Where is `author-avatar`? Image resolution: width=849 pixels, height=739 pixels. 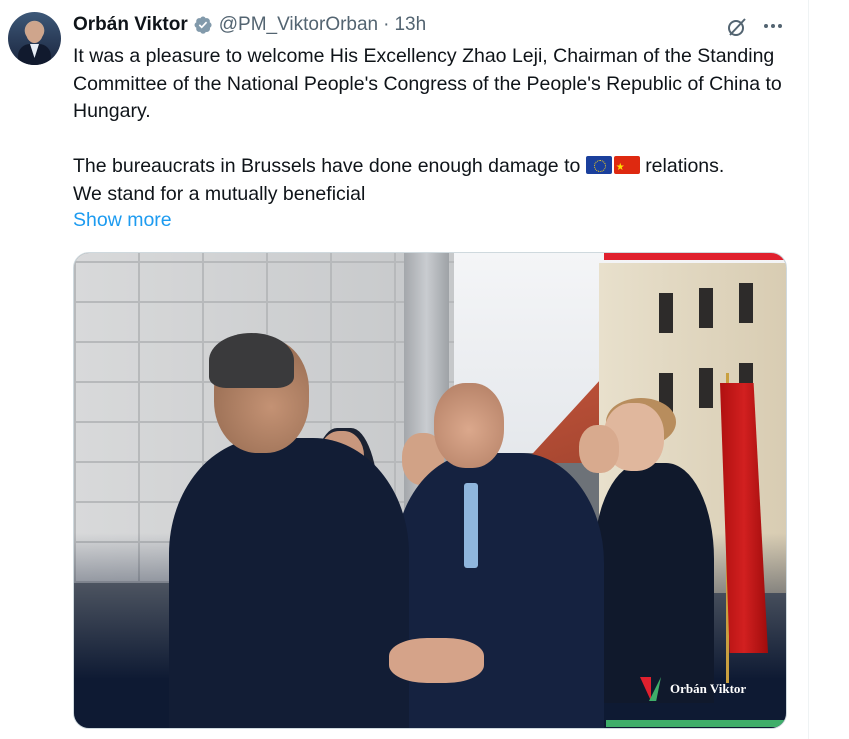 author-avatar is located at coordinates (34, 38).